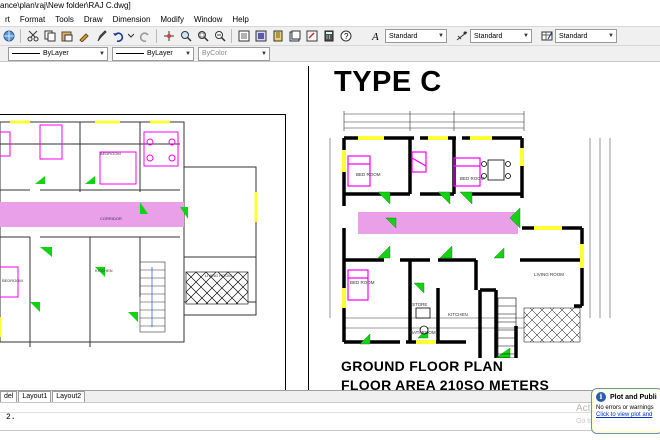 The height and width of the screenshot is (440, 660). Describe the element at coordinates (362, 282) in the screenshot. I see `bed3-label: BED ROOM` at that location.